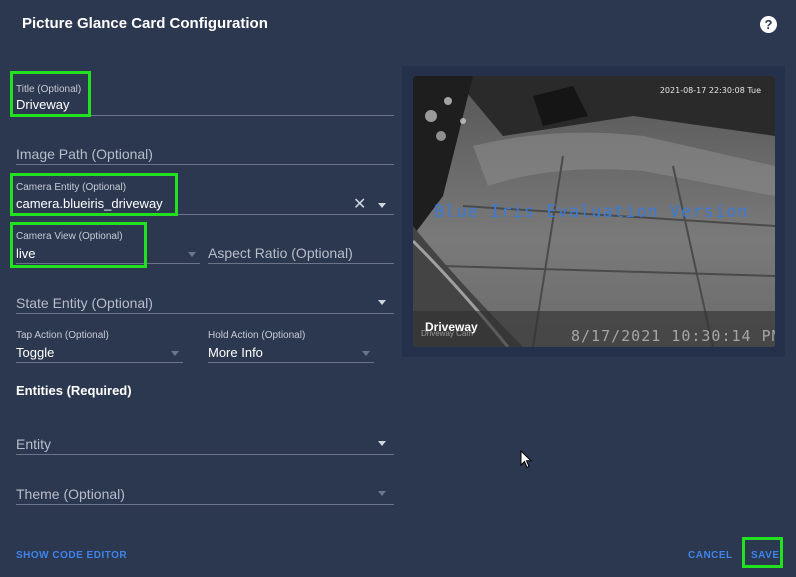  What do you see at coordinates (34, 444) in the screenshot?
I see `entity-placeholder: Entity` at bounding box center [34, 444].